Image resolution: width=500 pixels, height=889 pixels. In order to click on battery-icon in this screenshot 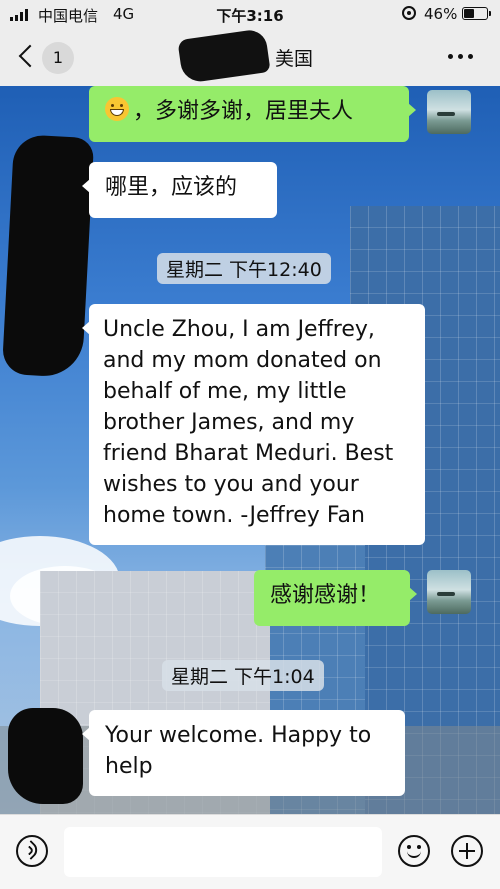, I will do `click(476, 13)`.